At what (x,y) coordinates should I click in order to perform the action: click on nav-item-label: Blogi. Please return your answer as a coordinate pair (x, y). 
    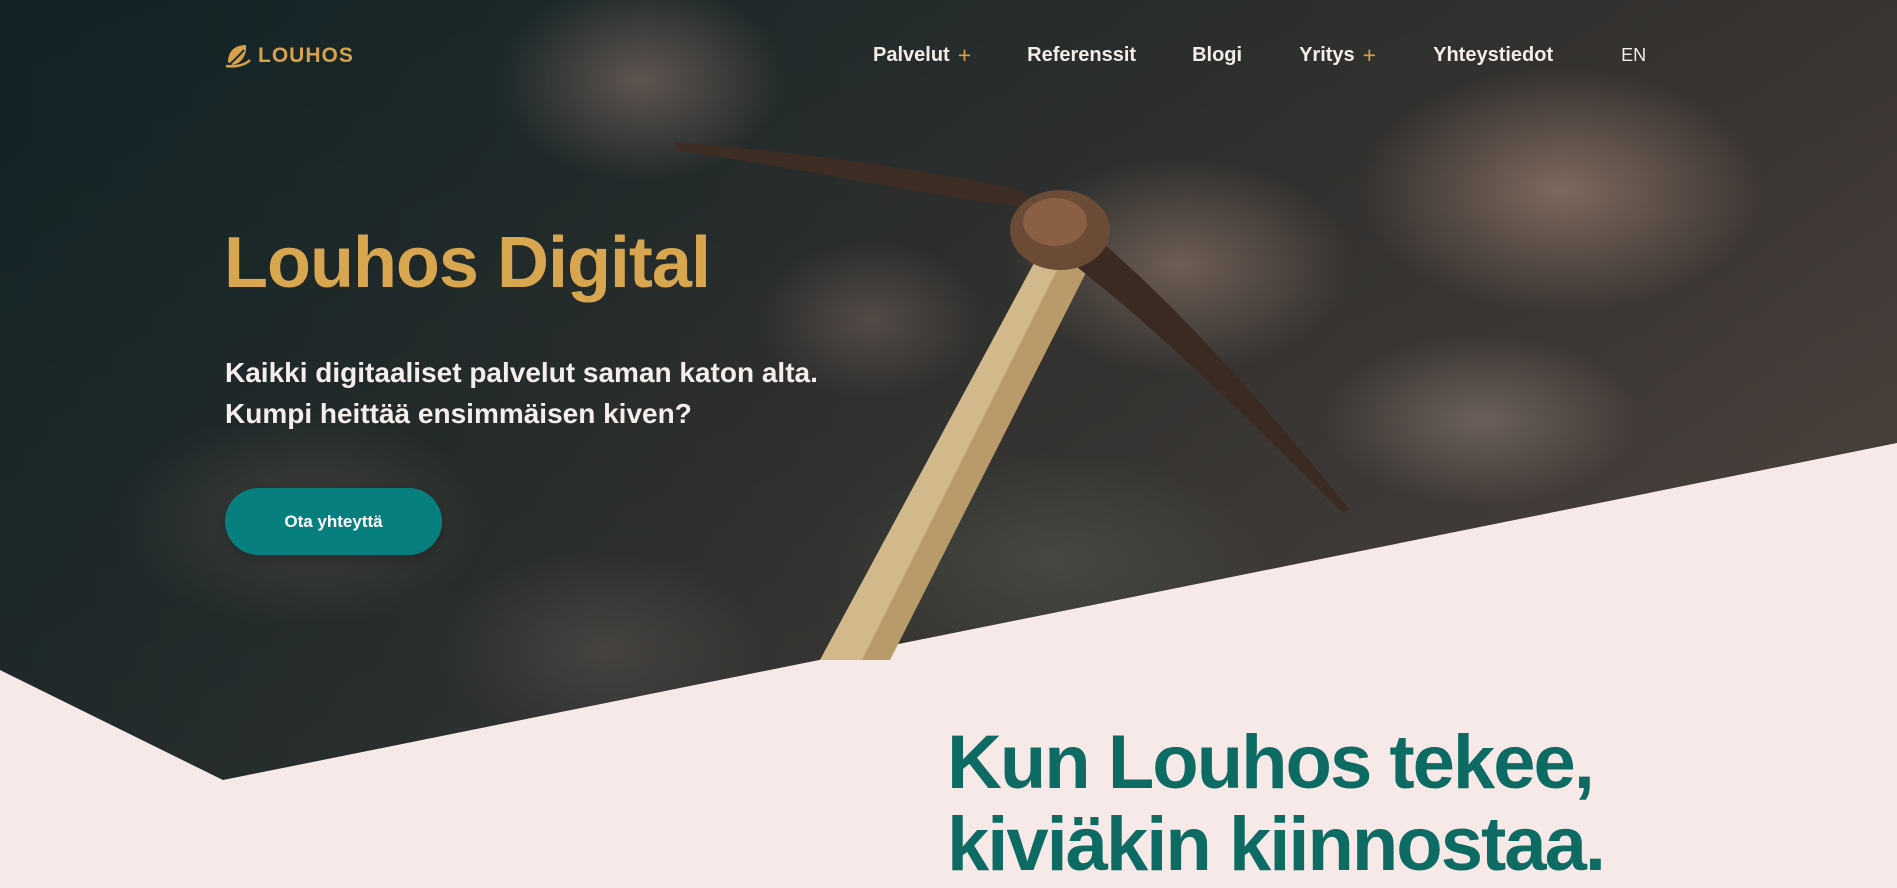
    Looking at the image, I should click on (1217, 55).